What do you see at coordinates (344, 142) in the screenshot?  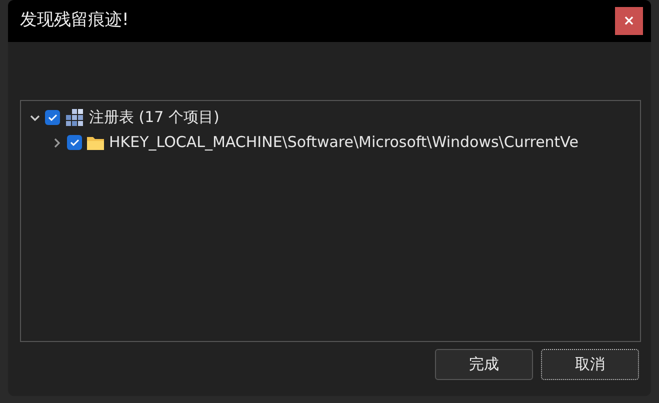 I see `tree-item-label: HKEY_LOCAL_MACHINE\Software\Microsoft\Windows\CurrentVe` at bounding box center [344, 142].